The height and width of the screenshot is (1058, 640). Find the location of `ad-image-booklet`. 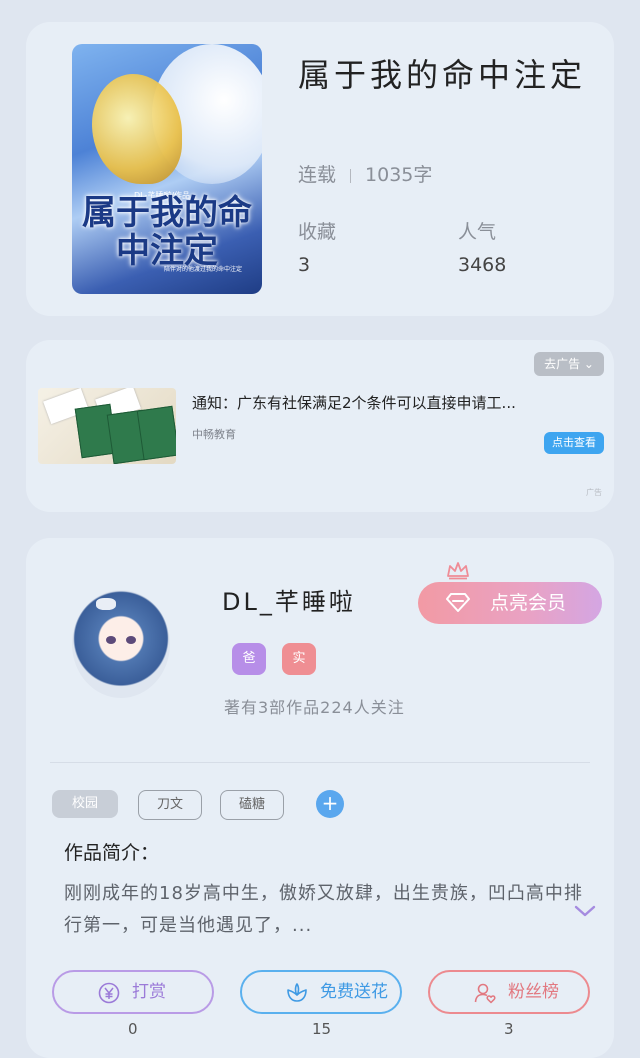

ad-image-booklet is located at coordinates (156, 433).